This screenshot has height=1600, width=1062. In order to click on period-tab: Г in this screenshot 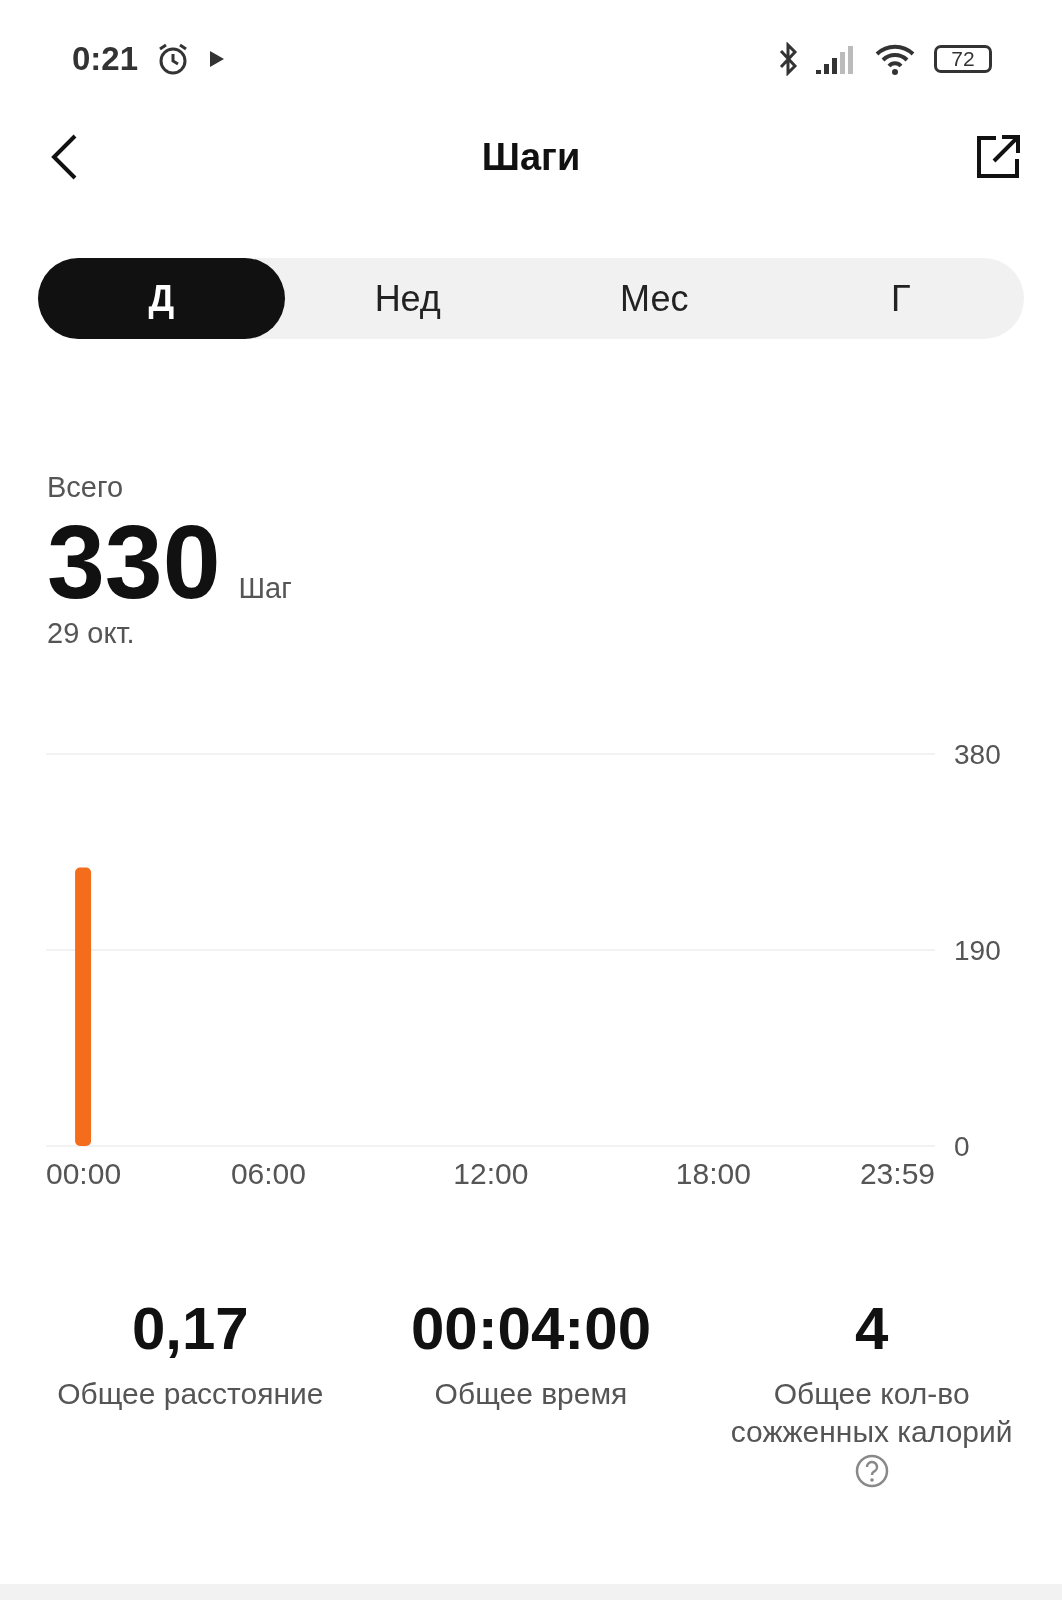, I will do `click(900, 298)`.